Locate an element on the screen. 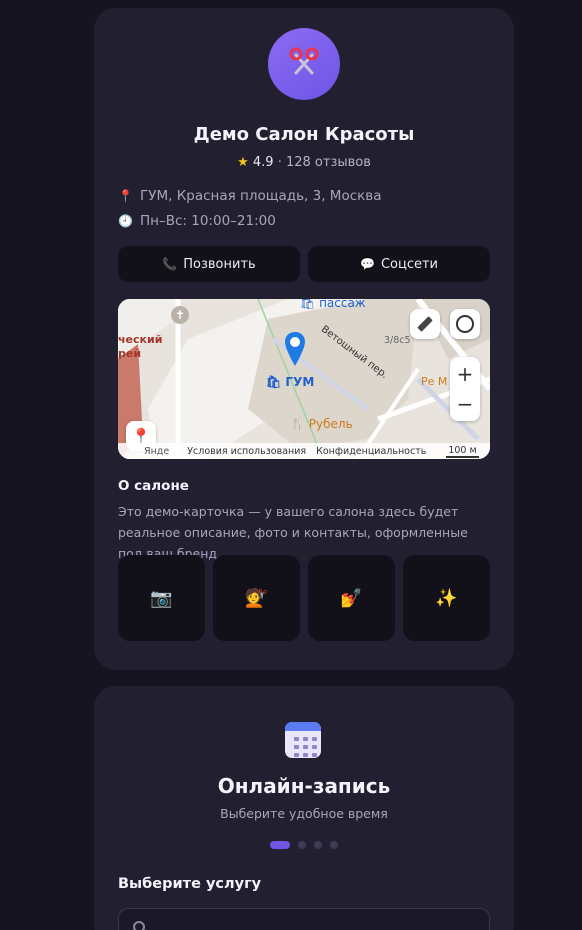 This screenshot has width=582, height=930. phone-icon: 📞 is located at coordinates (170, 264).